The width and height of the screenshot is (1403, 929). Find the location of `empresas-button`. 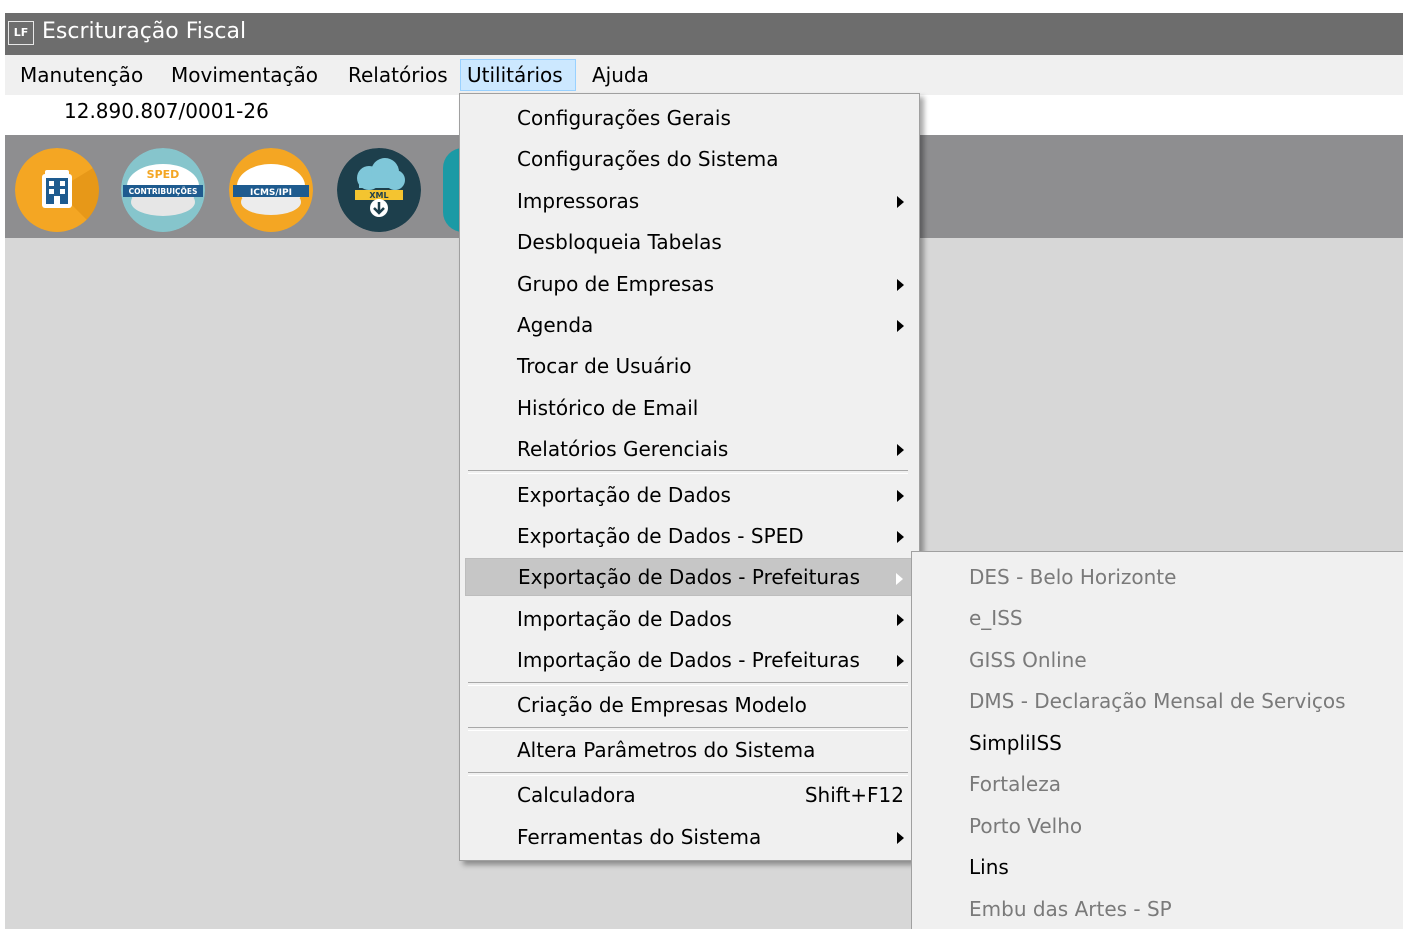

empresas-button is located at coordinates (57, 190).